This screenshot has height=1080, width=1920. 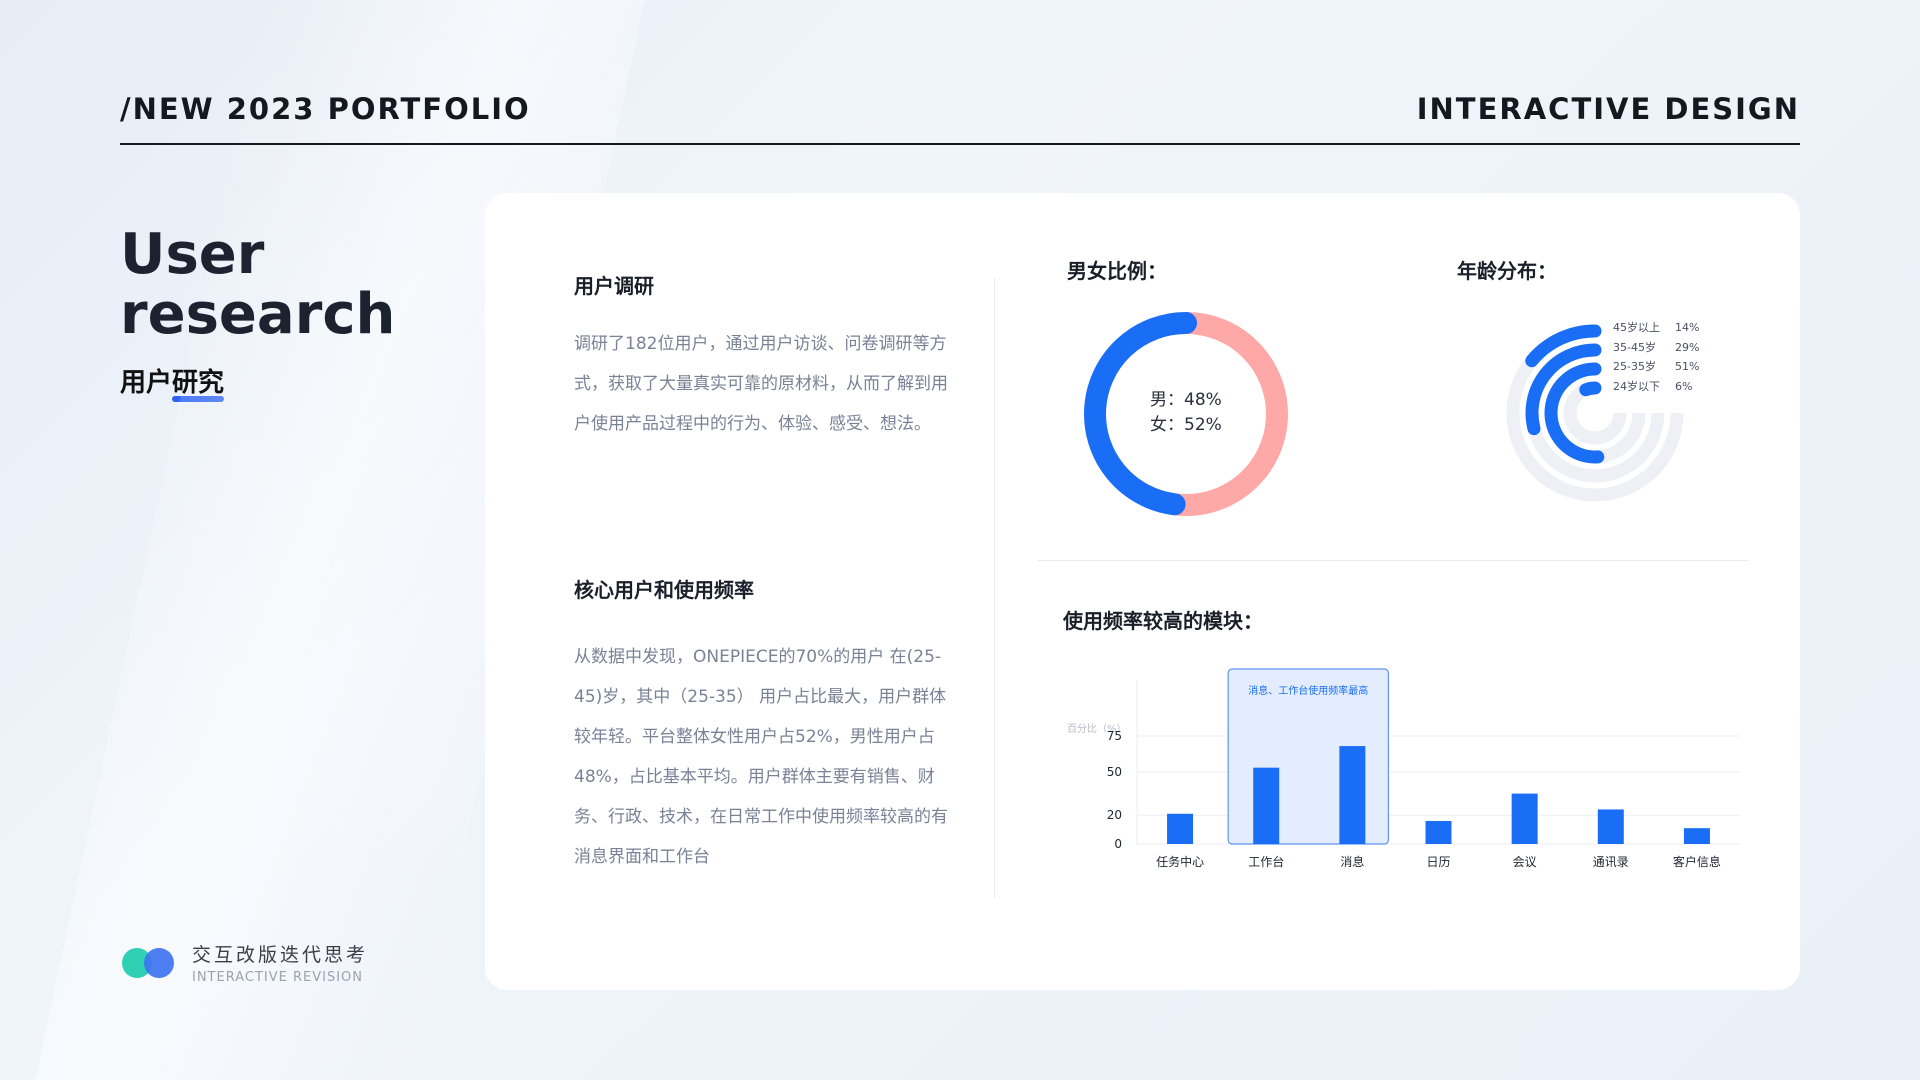 What do you see at coordinates (159, 963) in the screenshot?
I see `logo-circle-blue` at bounding box center [159, 963].